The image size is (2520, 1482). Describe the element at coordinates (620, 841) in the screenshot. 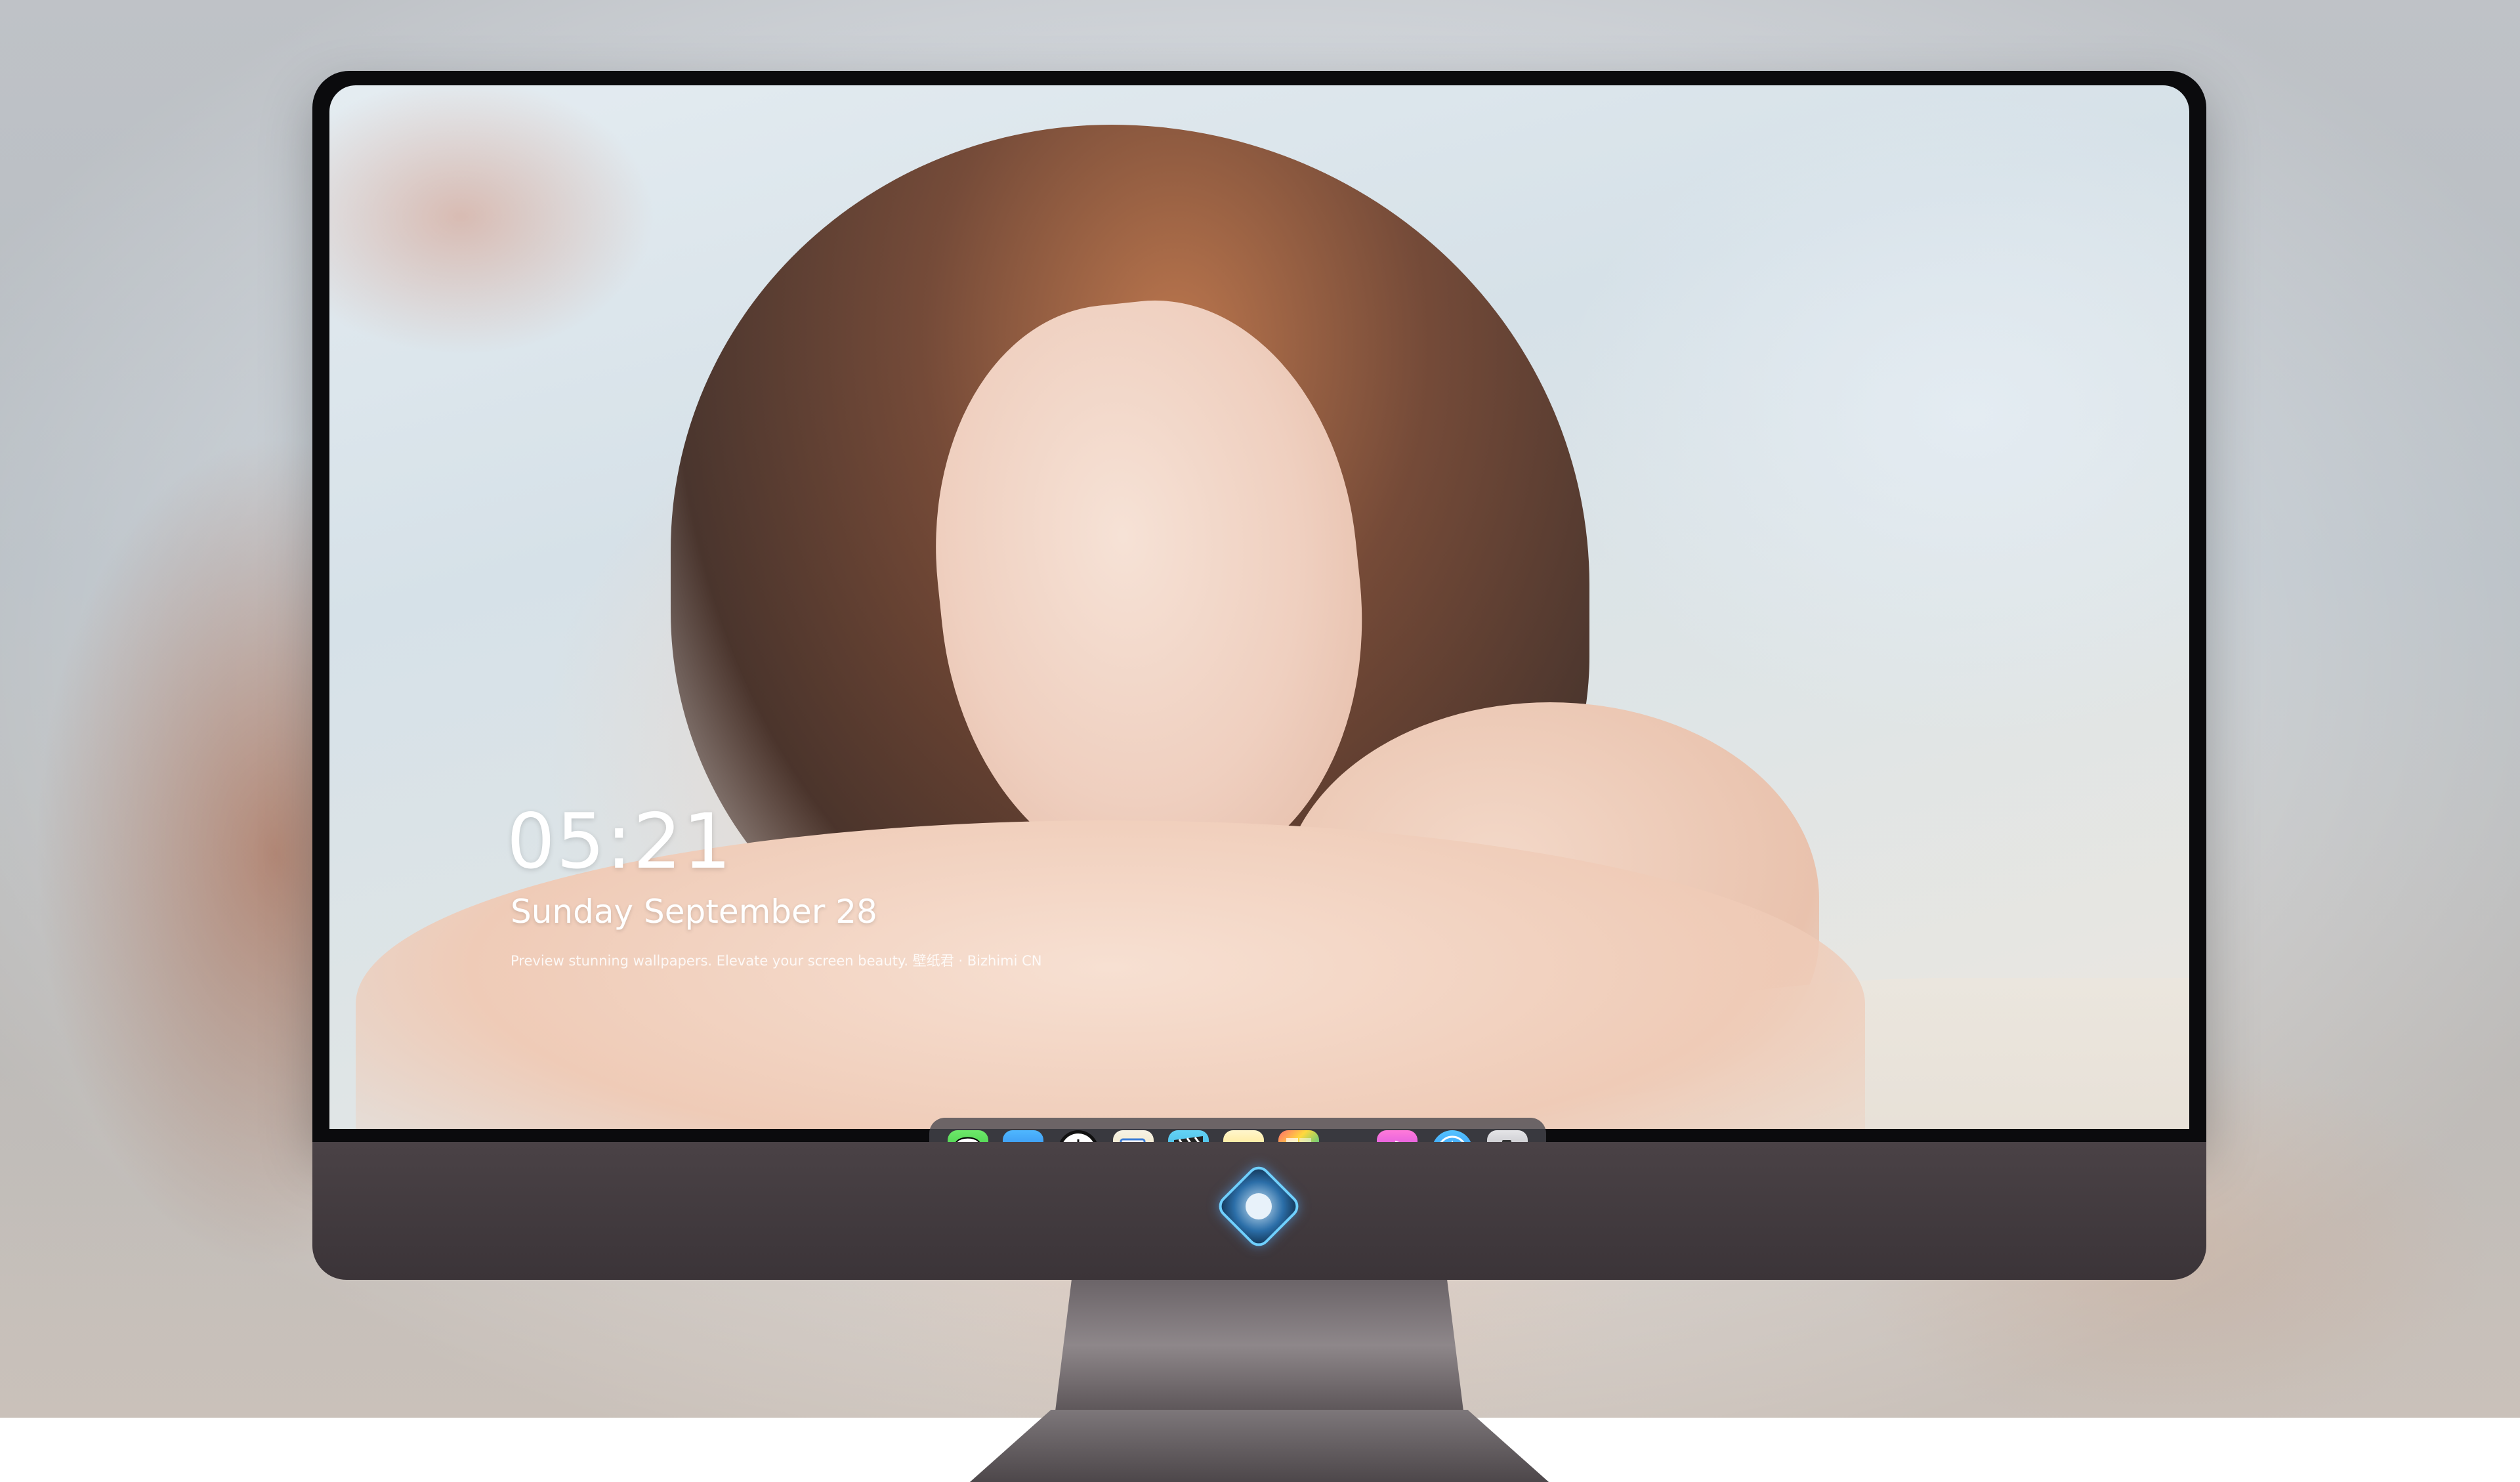

I see `lockscreen-clock: 05:21` at that location.